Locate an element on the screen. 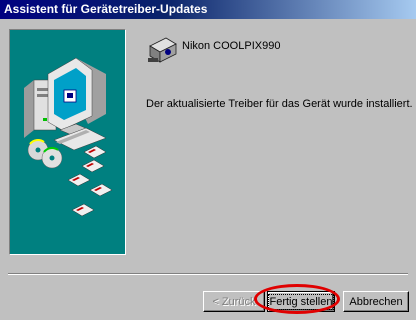 The width and height of the screenshot is (416, 320). computer-with-disks-illustration is located at coordinates (68, 137).